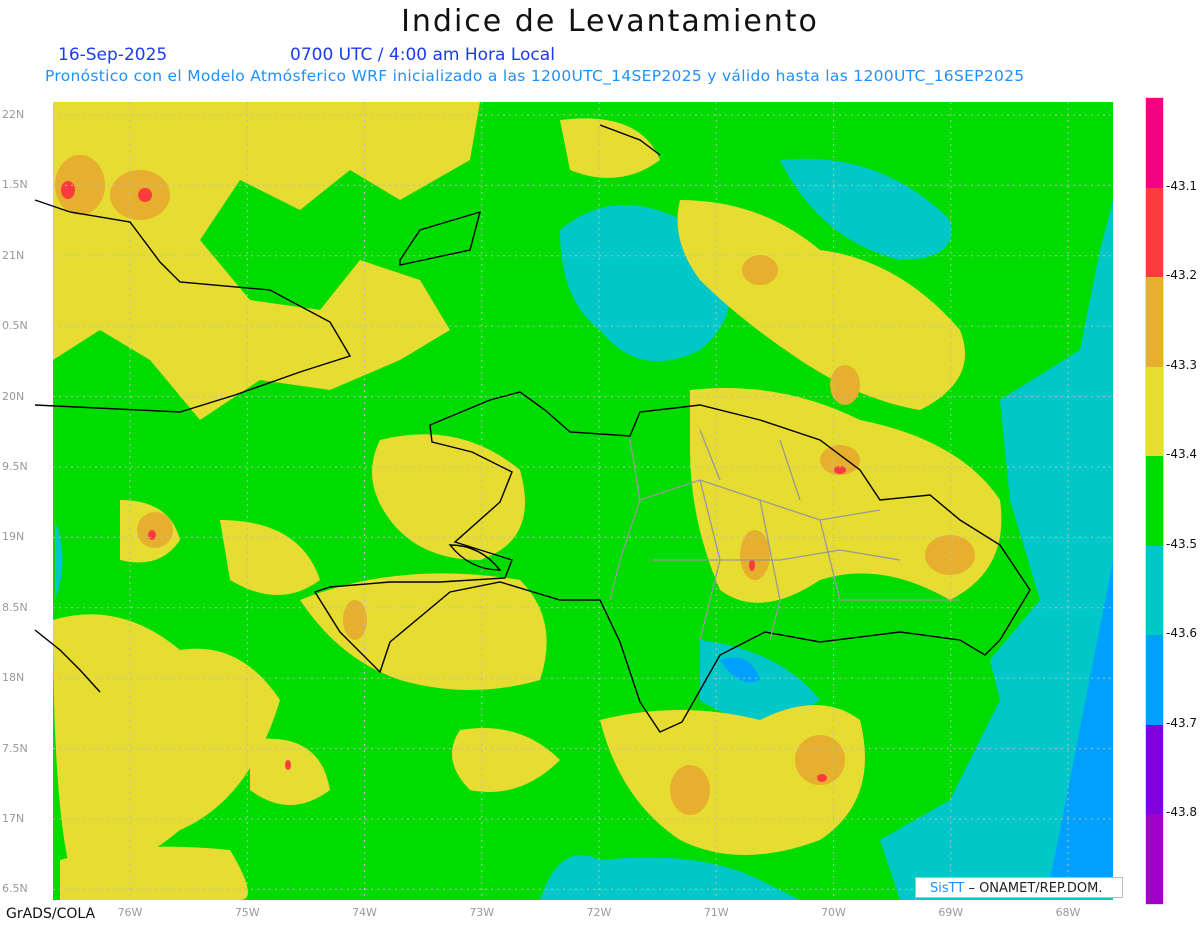  What do you see at coordinates (13, 818) in the screenshot?
I see `y-axis-label: 17N` at bounding box center [13, 818].